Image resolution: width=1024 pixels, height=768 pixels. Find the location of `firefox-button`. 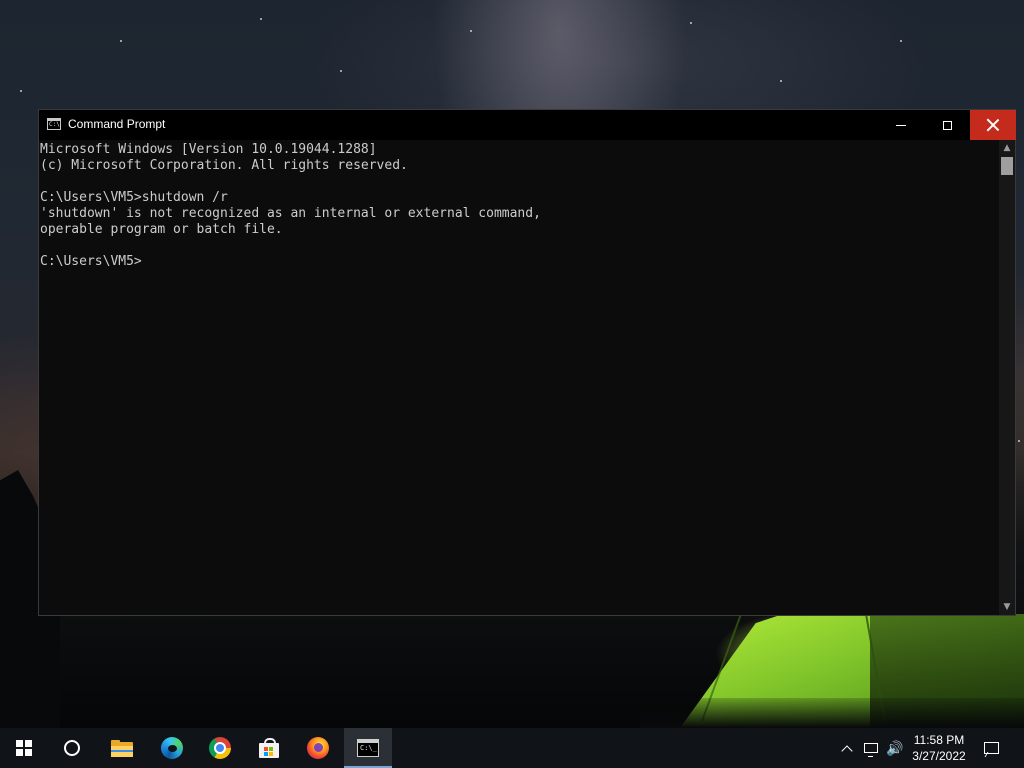

firefox-button is located at coordinates (318, 748).